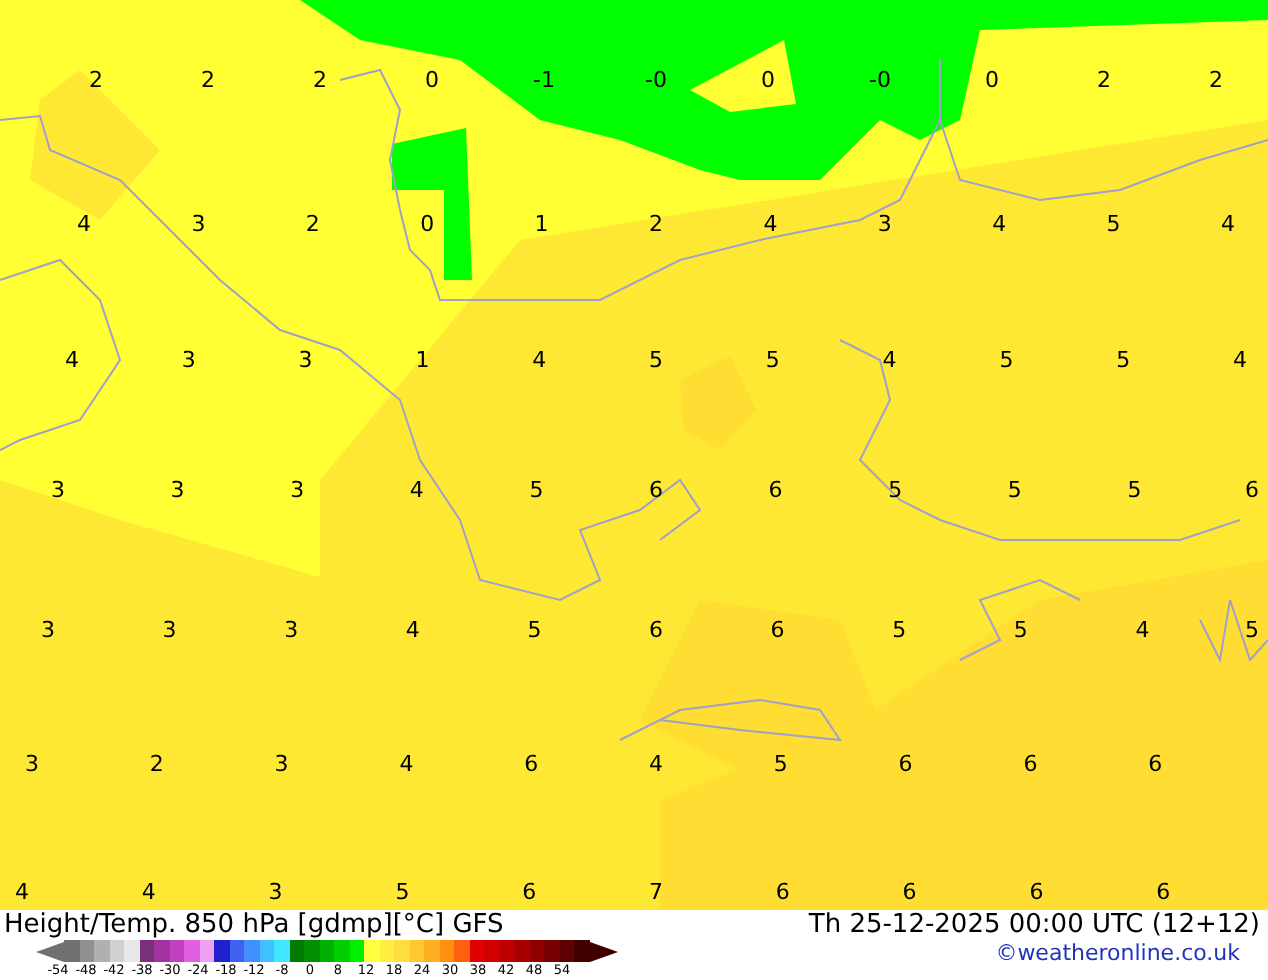  Describe the element at coordinates (656, 892) in the screenshot. I see `temperature-value: 7` at that location.